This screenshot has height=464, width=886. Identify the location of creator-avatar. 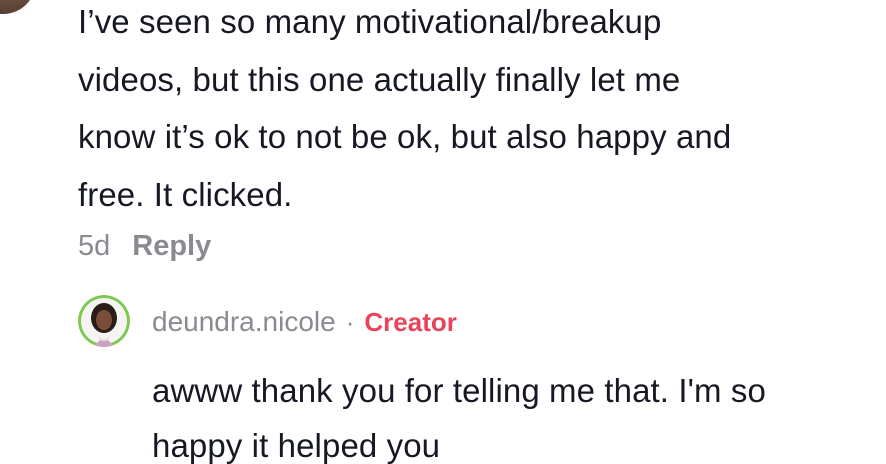
(104, 321).